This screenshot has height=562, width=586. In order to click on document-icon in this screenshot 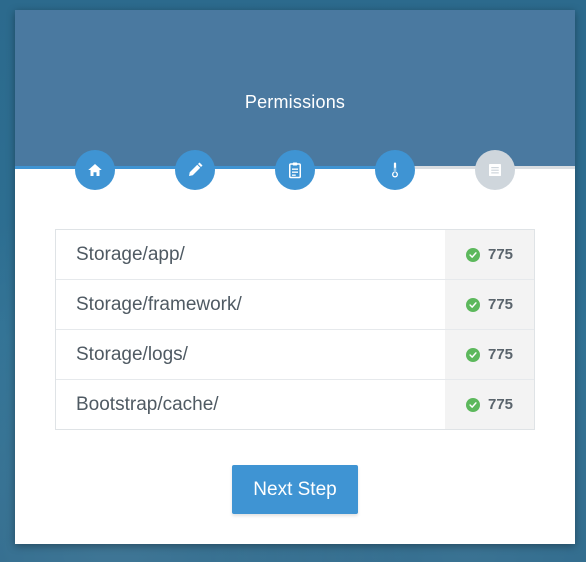, I will do `click(495, 170)`.